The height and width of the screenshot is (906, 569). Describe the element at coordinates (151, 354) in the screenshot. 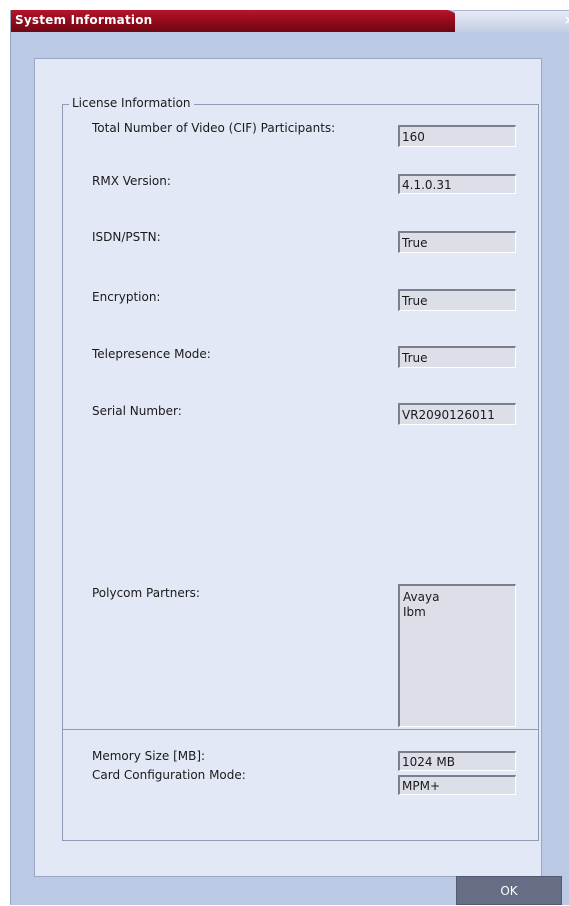

I see `telepresence-mode-label: Telepresence Mode:` at that location.